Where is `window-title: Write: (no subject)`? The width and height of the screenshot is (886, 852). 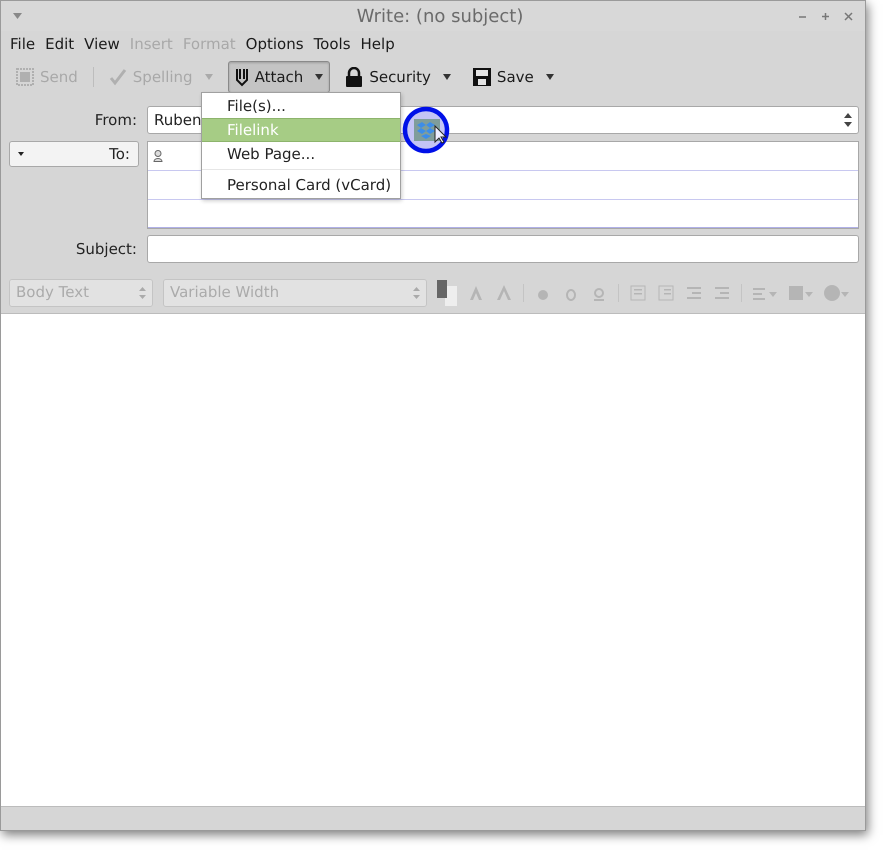
window-title: Write: (no subject) is located at coordinates (440, 16).